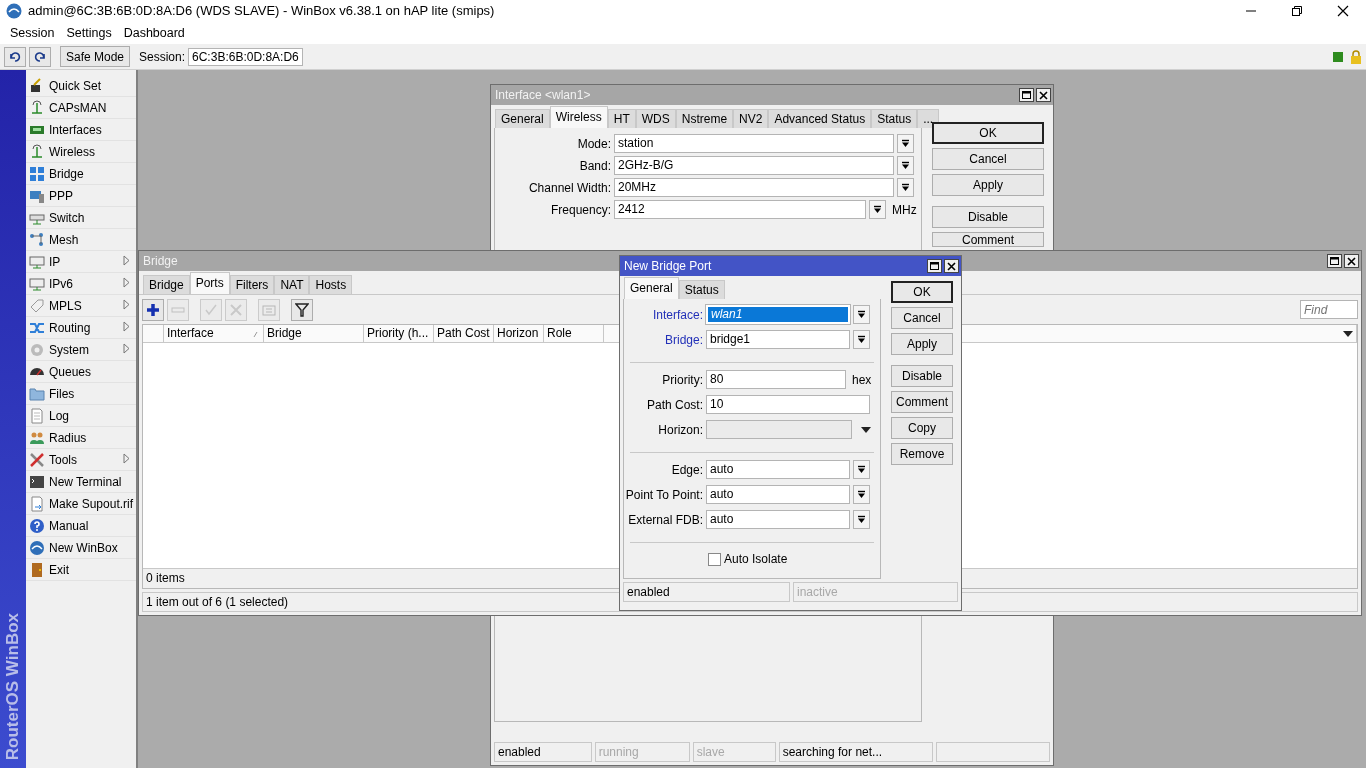 The height and width of the screenshot is (768, 1366). What do you see at coordinates (754, 143) in the screenshot?
I see `dropdown-field: station` at bounding box center [754, 143].